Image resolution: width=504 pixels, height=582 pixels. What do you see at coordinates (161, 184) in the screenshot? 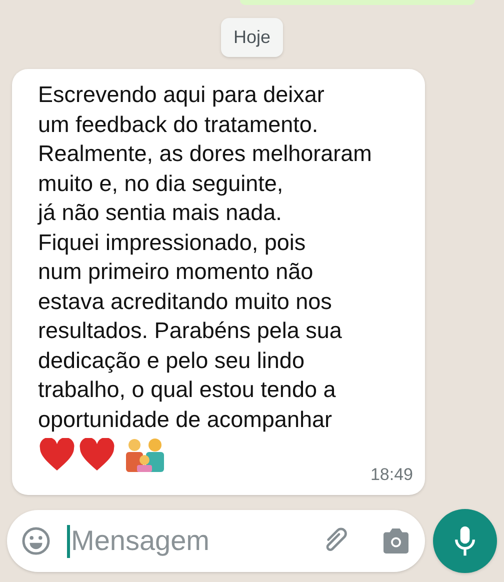
I see `message-line: muito e, no dia seguinte,` at bounding box center [161, 184].